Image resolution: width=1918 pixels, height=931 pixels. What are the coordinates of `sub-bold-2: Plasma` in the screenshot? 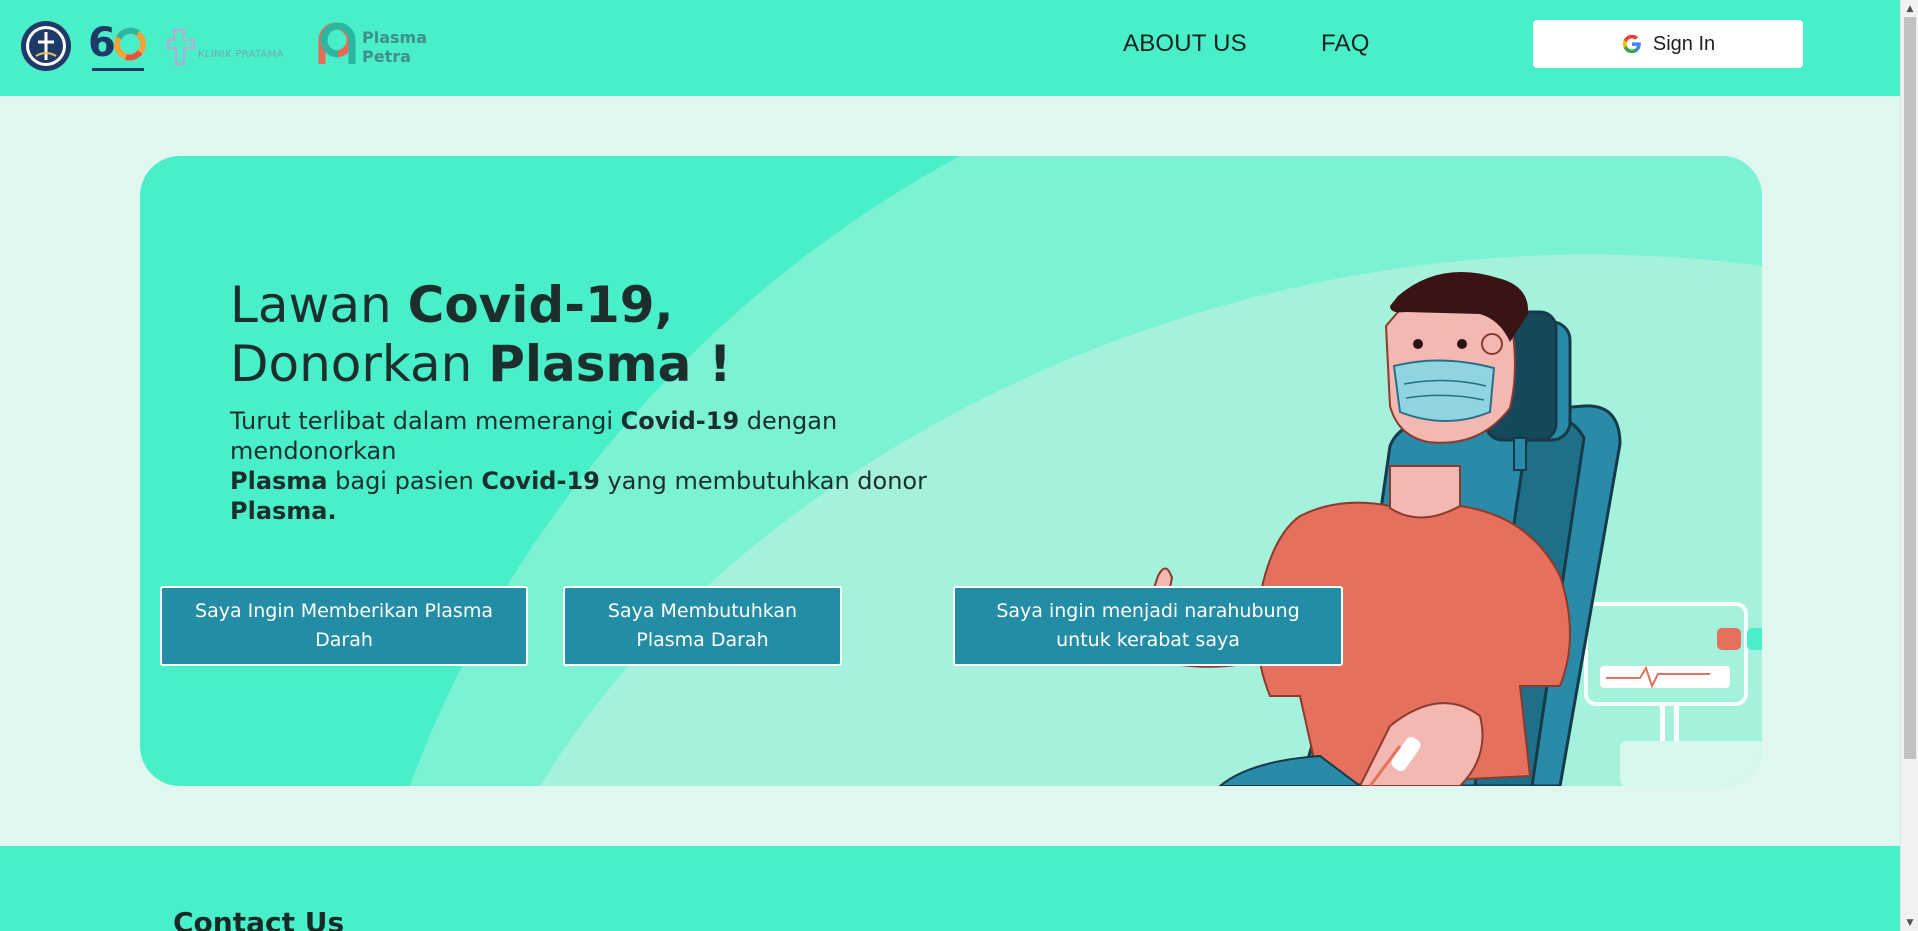 It's located at (279, 481).